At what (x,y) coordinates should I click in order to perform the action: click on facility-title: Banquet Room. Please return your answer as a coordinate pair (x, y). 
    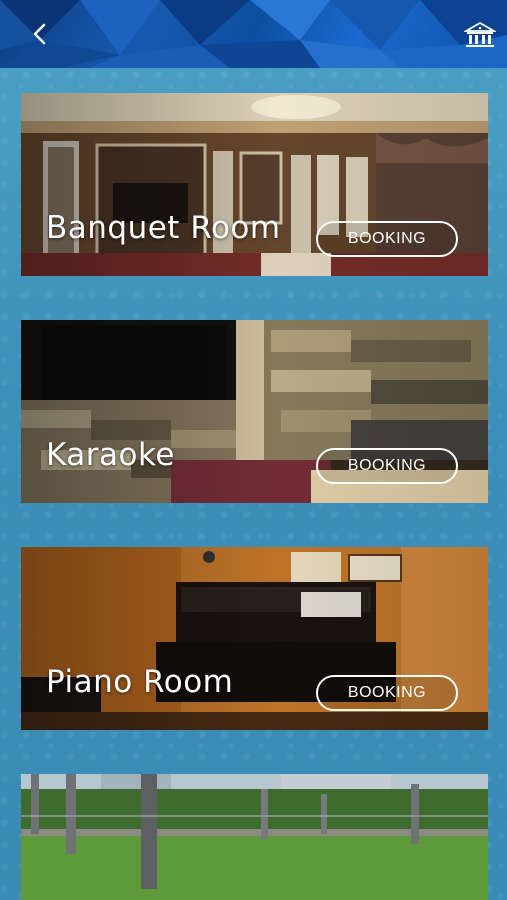
    Looking at the image, I should click on (163, 228).